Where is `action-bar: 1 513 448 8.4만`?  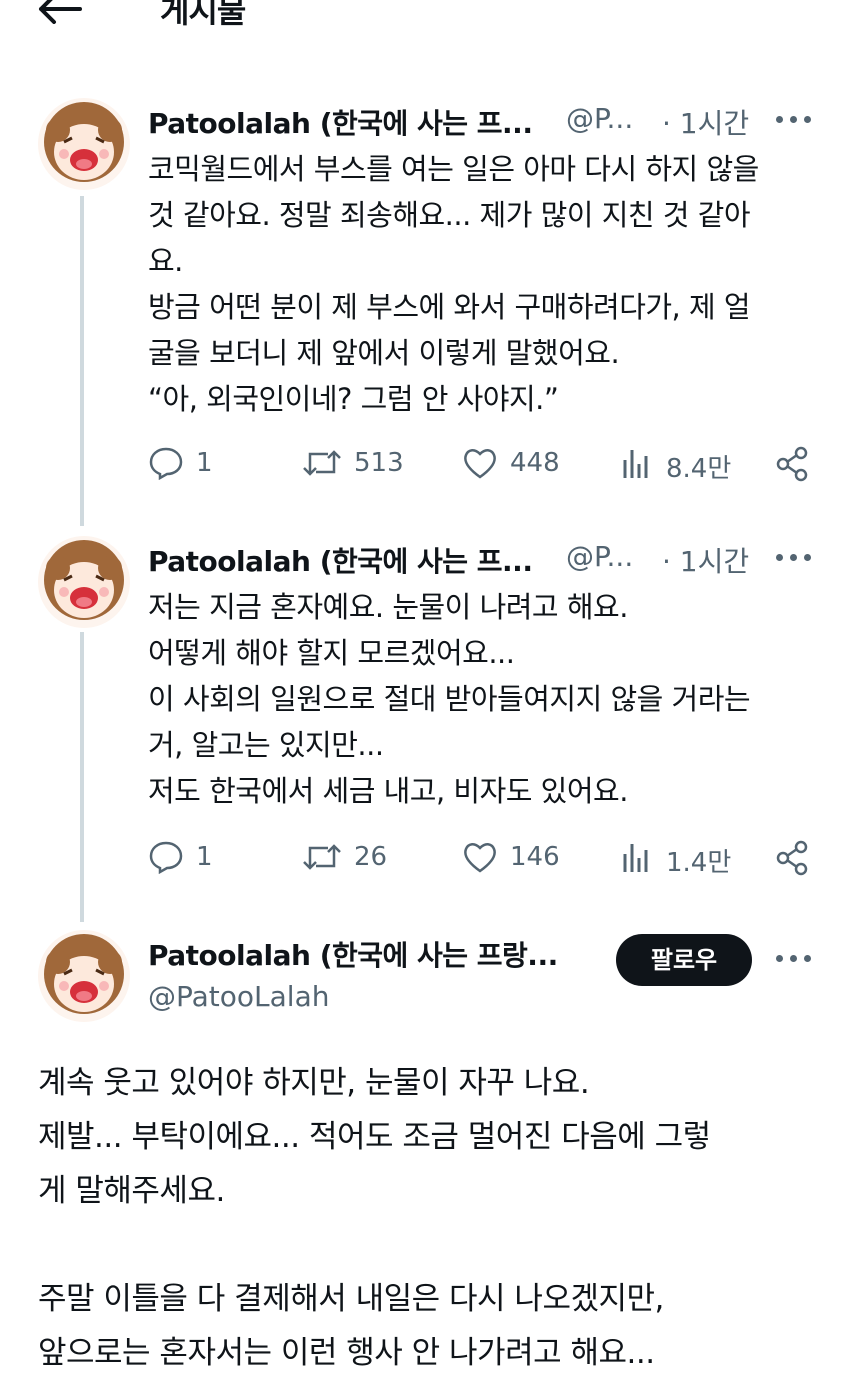 action-bar: 1 513 448 8.4만 is located at coordinates (483, 464).